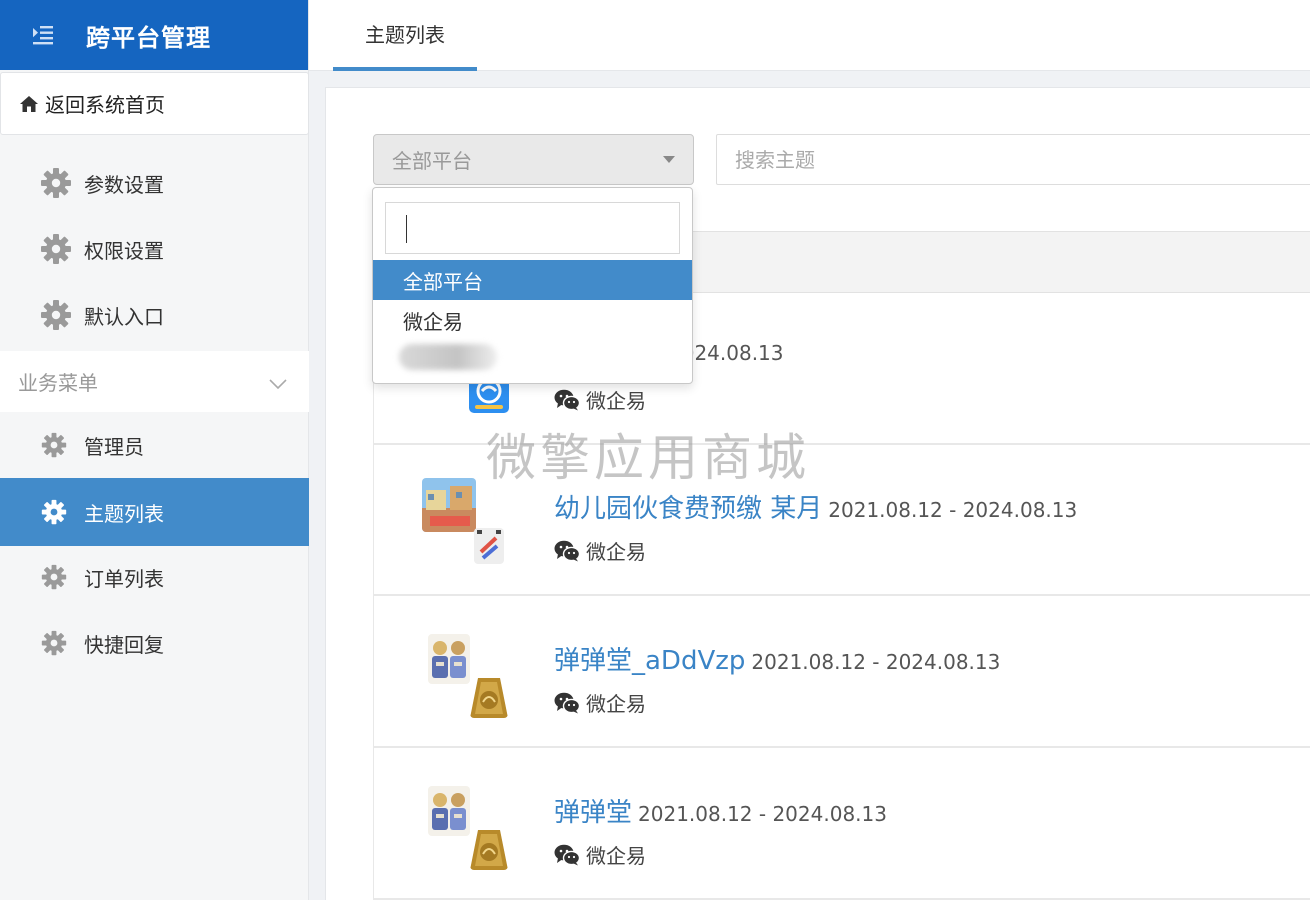 The image size is (1310, 900). Describe the element at coordinates (448, 357) in the screenshot. I see `dropdown-option-blurred` at that location.